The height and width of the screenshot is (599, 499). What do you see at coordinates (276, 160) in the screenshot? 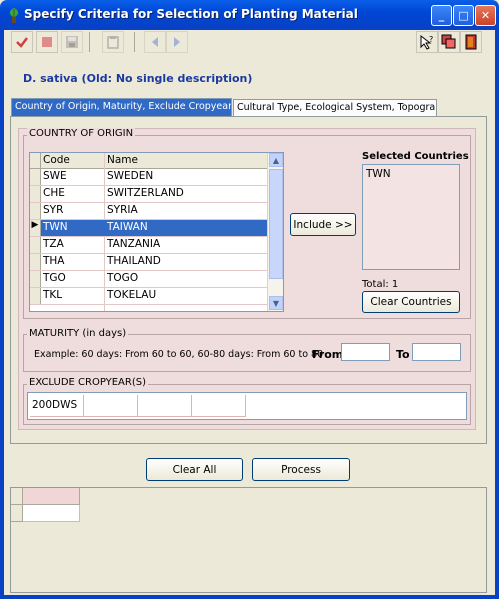
I see `scroll-up-icon: ▲` at bounding box center [276, 160].